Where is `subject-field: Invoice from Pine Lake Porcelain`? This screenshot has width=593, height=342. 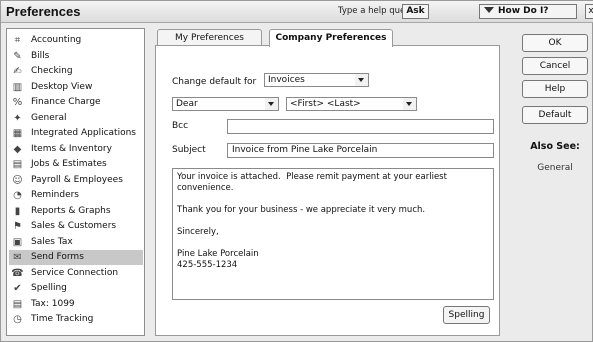 subject-field: Invoice from Pine Lake Porcelain is located at coordinates (360, 150).